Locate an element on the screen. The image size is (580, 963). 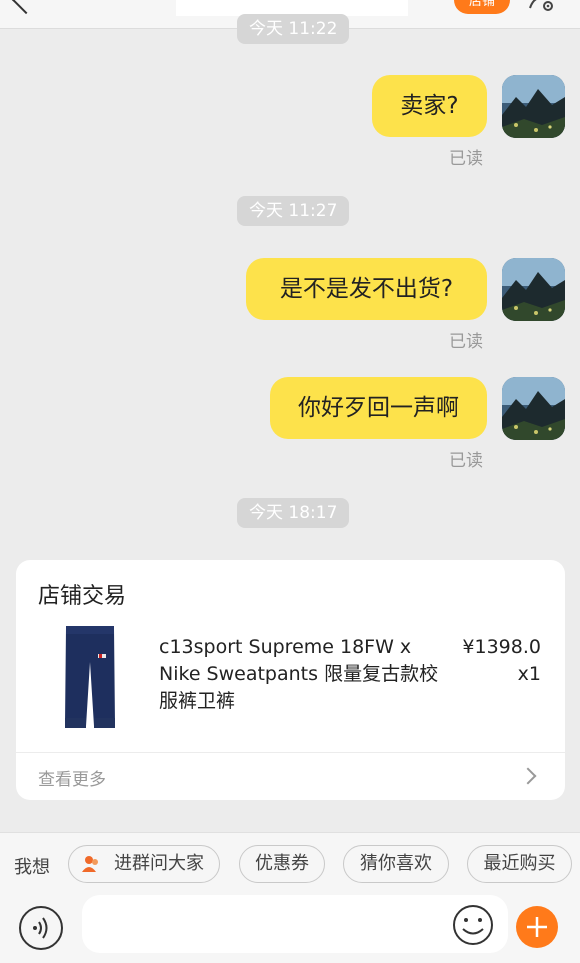
product-price: ¥1398.0 is located at coordinates (501, 647).